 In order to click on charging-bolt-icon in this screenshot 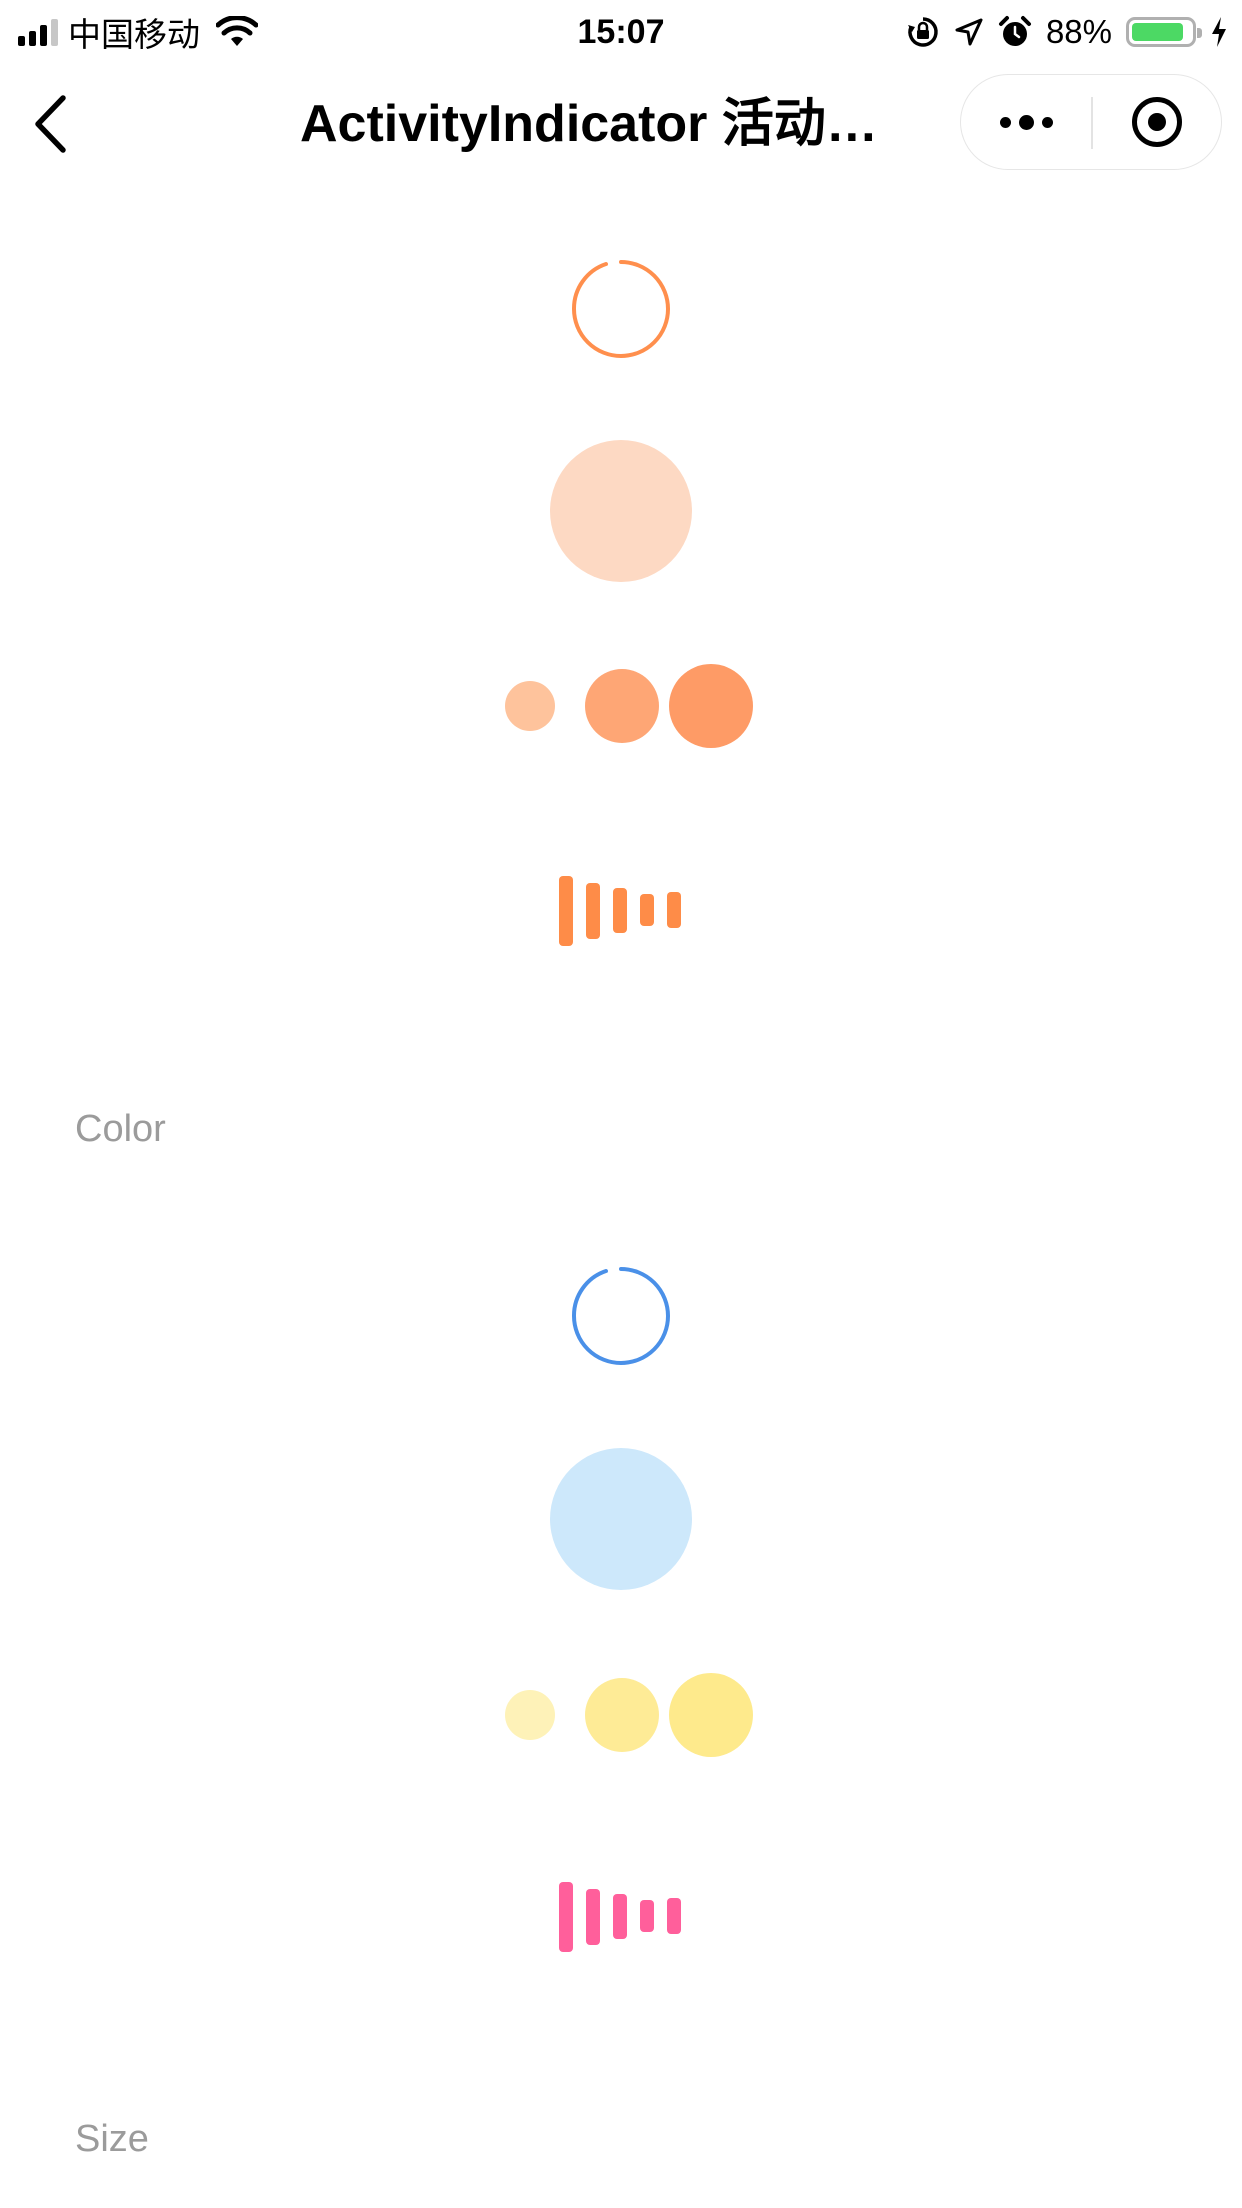, I will do `click(1219, 32)`.